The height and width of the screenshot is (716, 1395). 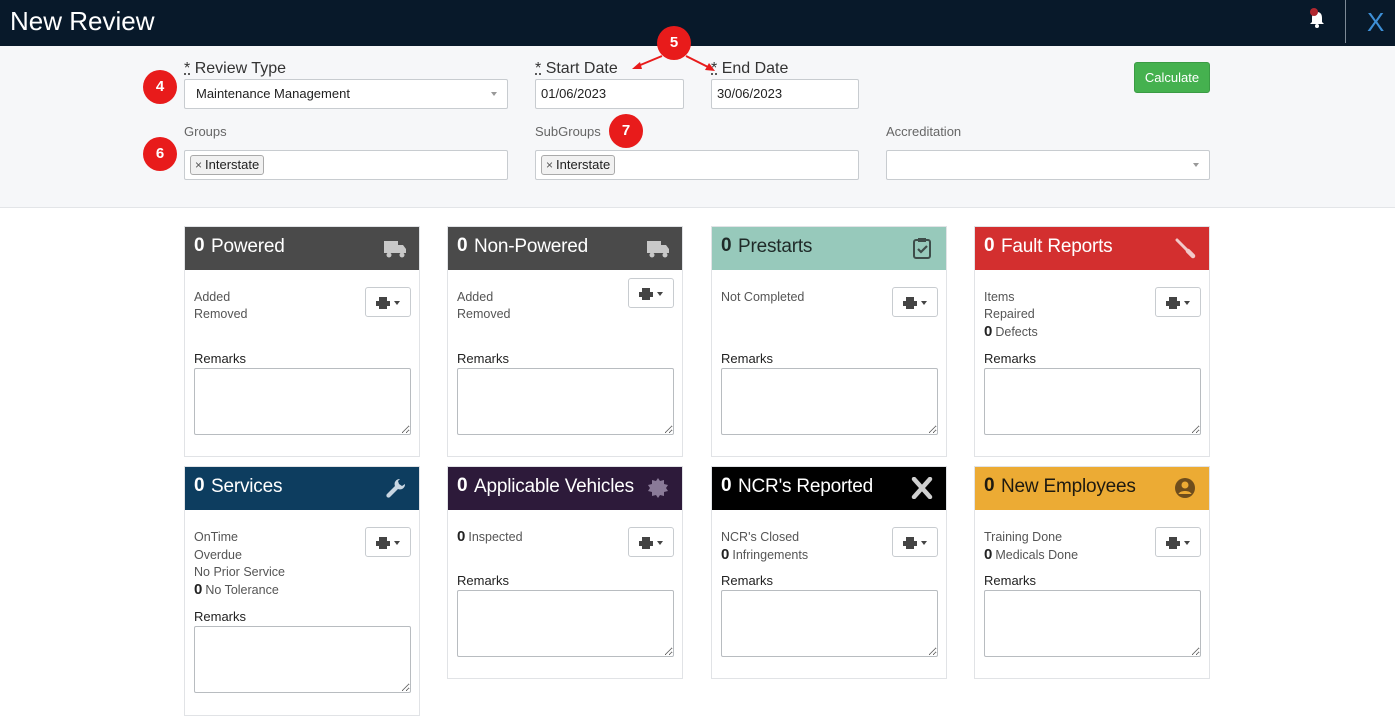 What do you see at coordinates (785, 94) in the screenshot?
I see `end-date-input: 30/06/2023` at bounding box center [785, 94].